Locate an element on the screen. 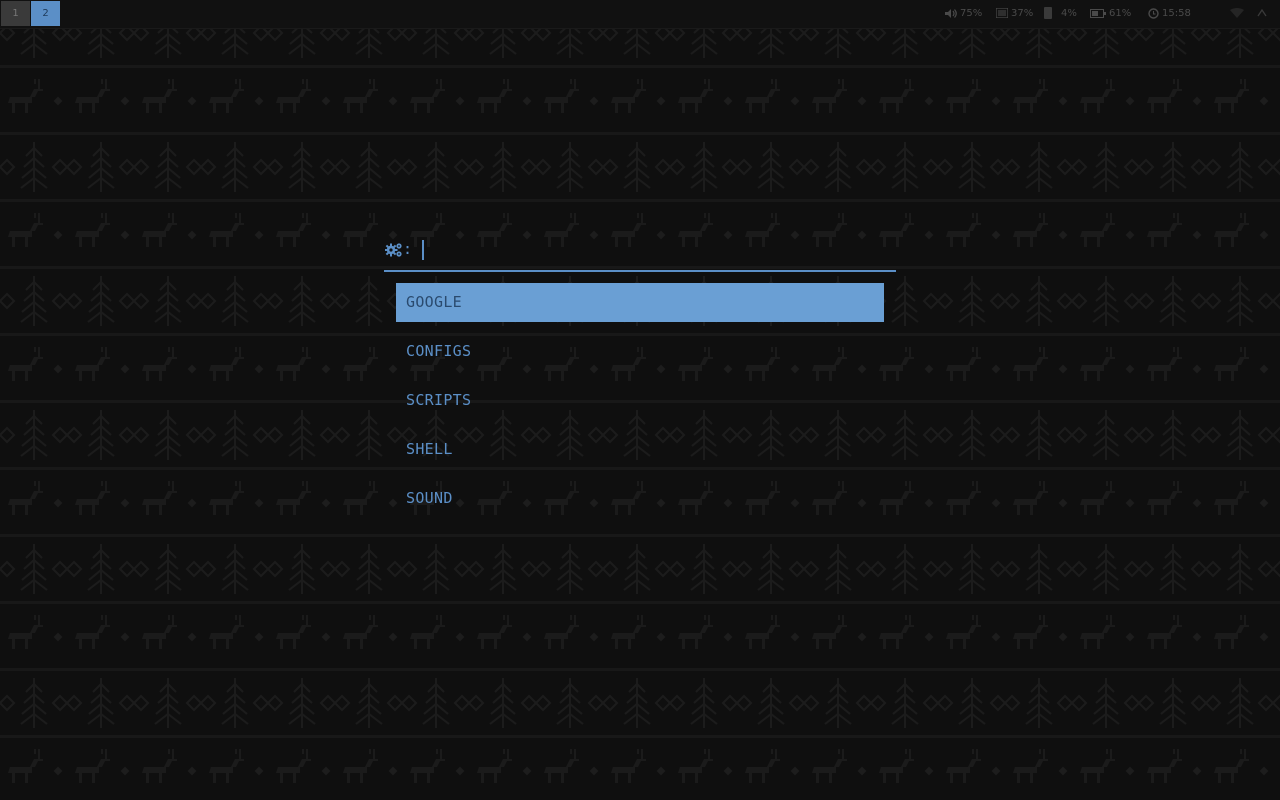 The image size is (1280, 800). wifi-icon is located at coordinates (1237, 13).